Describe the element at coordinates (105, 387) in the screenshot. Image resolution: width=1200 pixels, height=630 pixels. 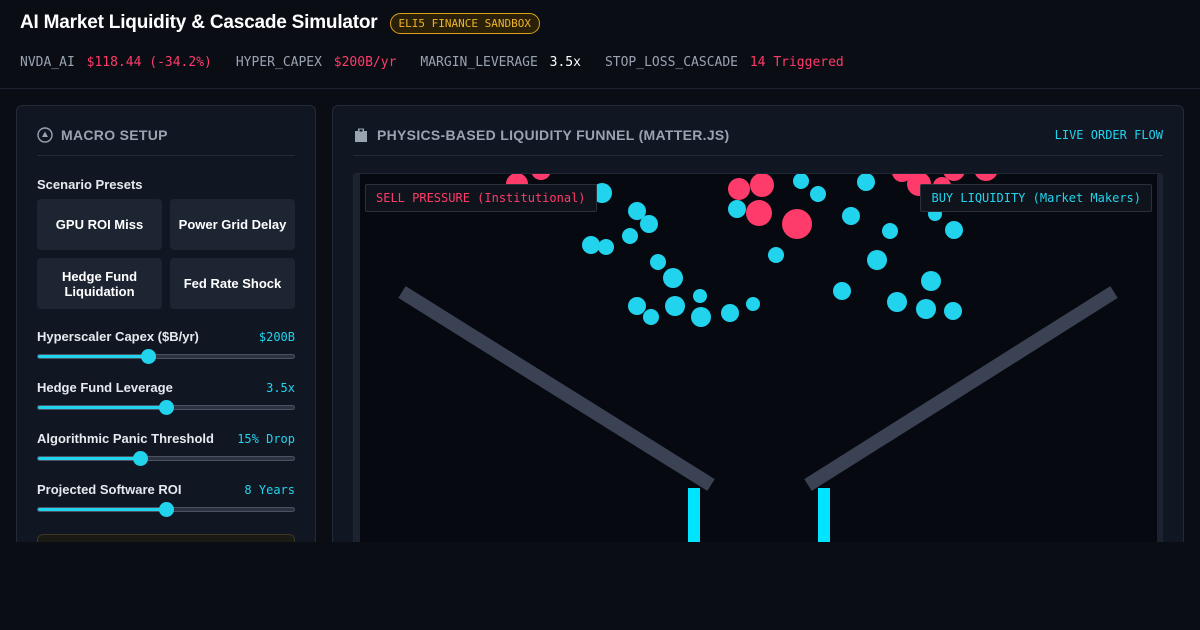
I see `slider-label: Hedge Fund Leverage` at that location.